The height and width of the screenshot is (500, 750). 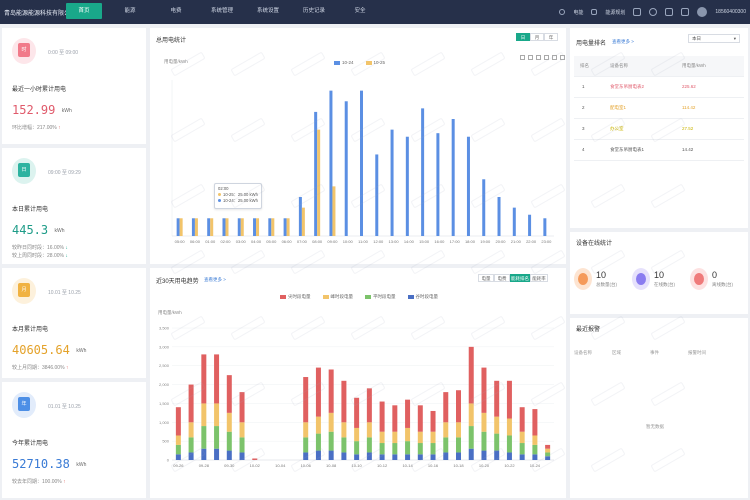 What do you see at coordinates (130, 11) in the screenshot?
I see `nav-item-1: 能源` at bounding box center [130, 11].